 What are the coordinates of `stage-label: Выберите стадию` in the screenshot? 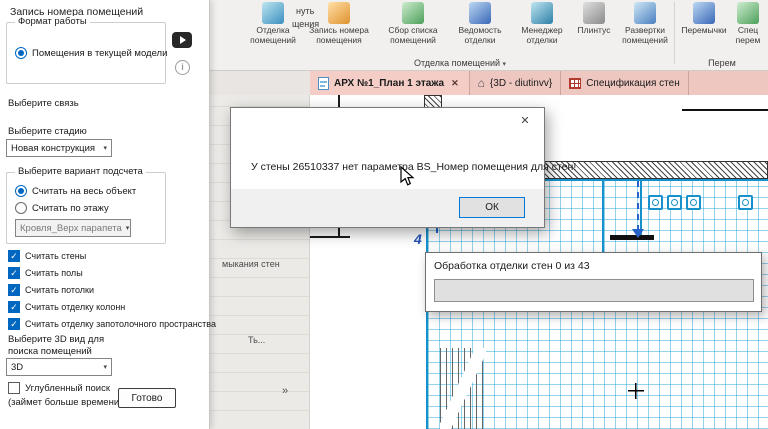 It's located at (47, 131).